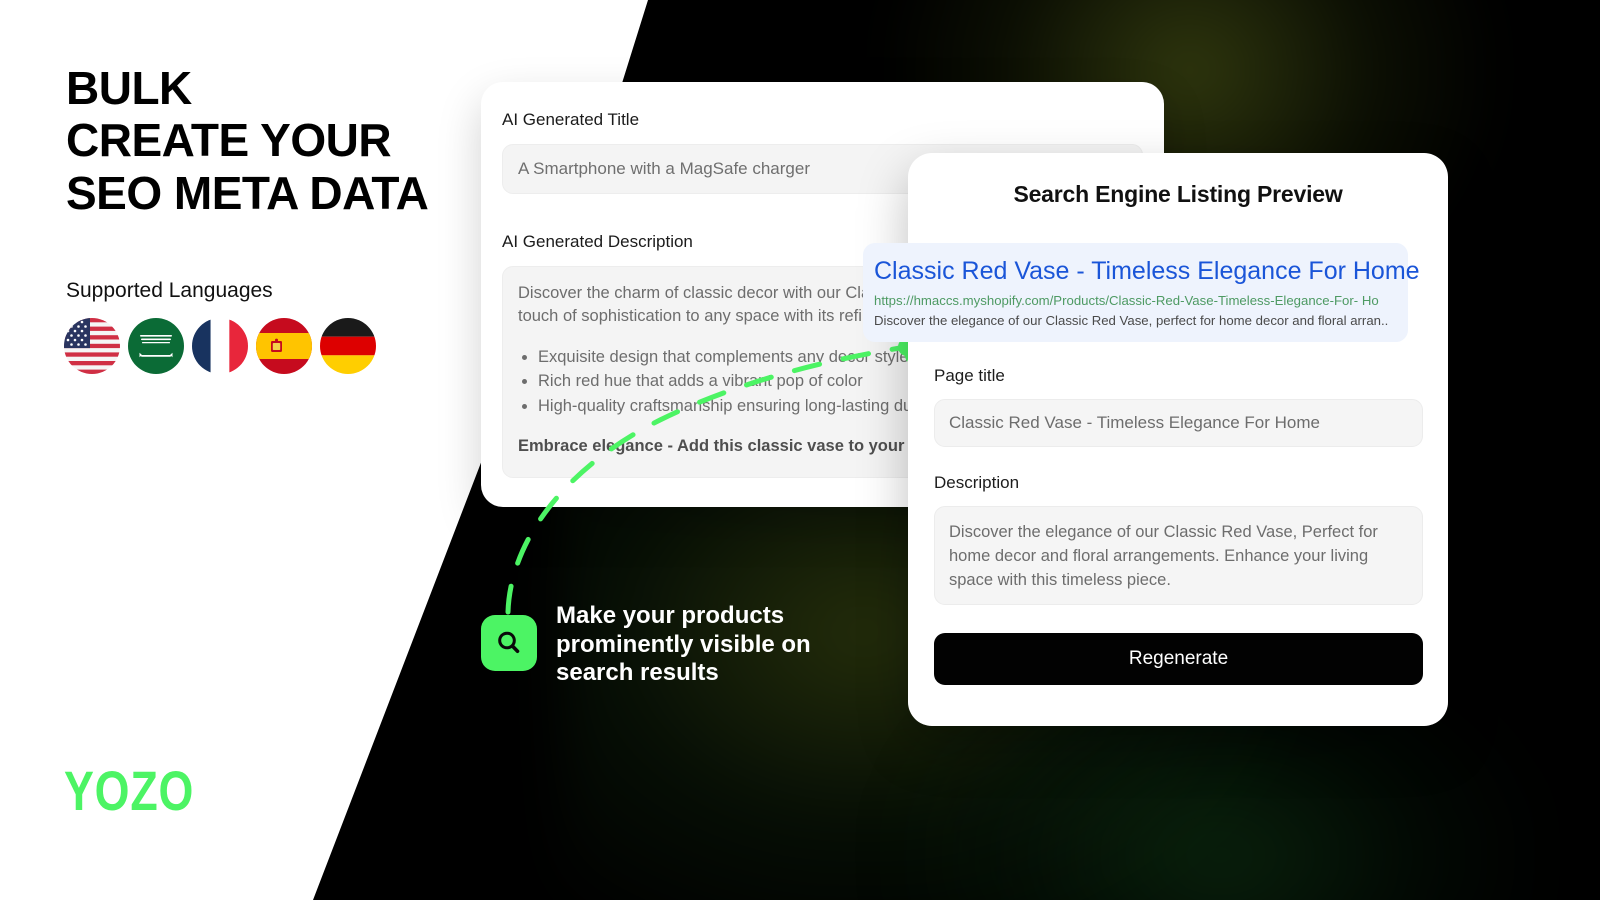 The image size is (1600, 900). I want to click on spain-flag-icon, so click(284, 346).